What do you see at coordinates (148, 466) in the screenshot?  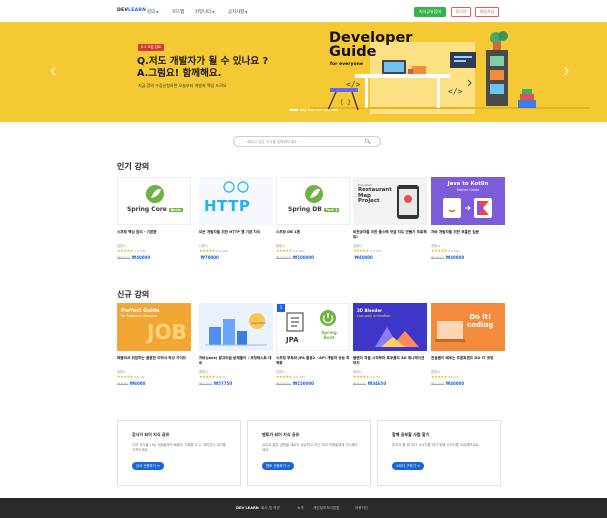 I see `instructor-apply-link-button: 강사 신청하기 ➔` at bounding box center [148, 466].